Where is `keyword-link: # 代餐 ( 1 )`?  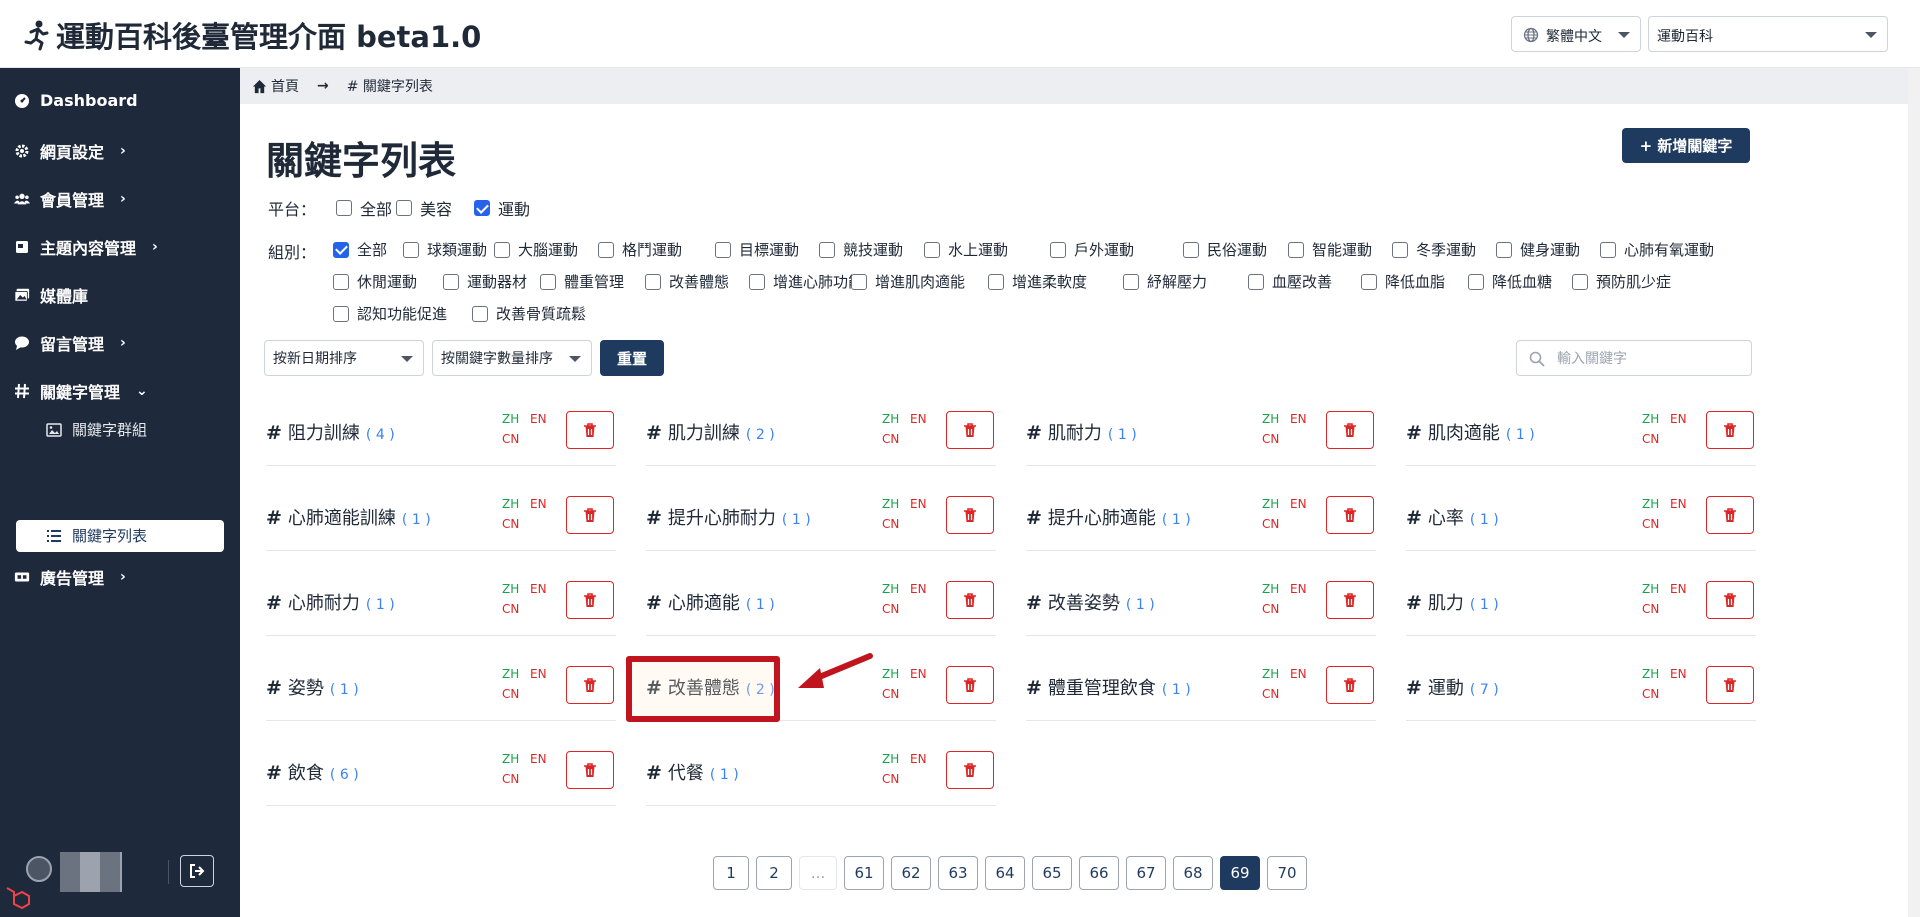 keyword-link: # 代餐 ( 1 ) is located at coordinates (692, 772).